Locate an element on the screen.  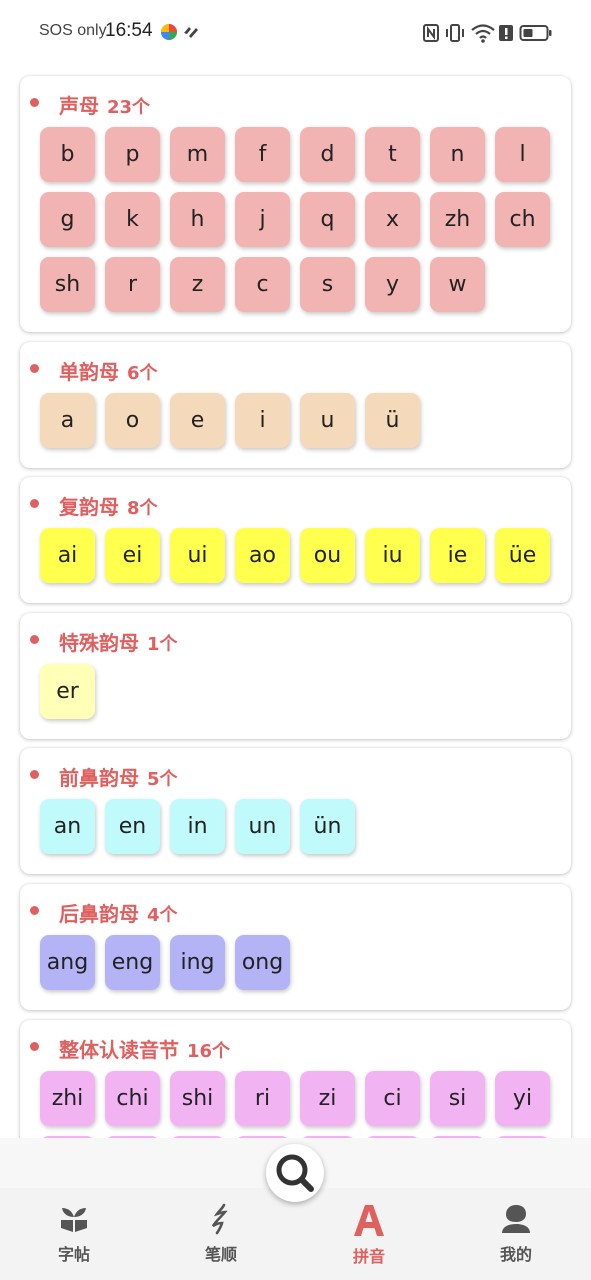
section-header: 特殊韵母 1个 is located at coordinates (295, 641).